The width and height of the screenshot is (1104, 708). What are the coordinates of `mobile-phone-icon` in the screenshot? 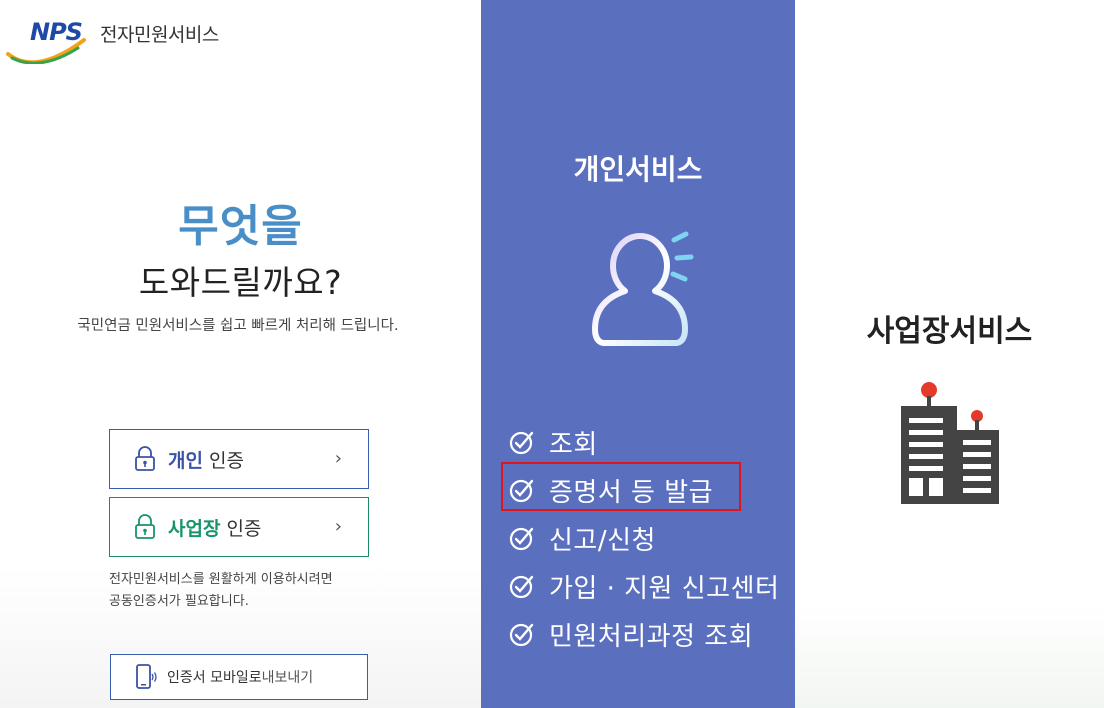 It's located at (146, 676).